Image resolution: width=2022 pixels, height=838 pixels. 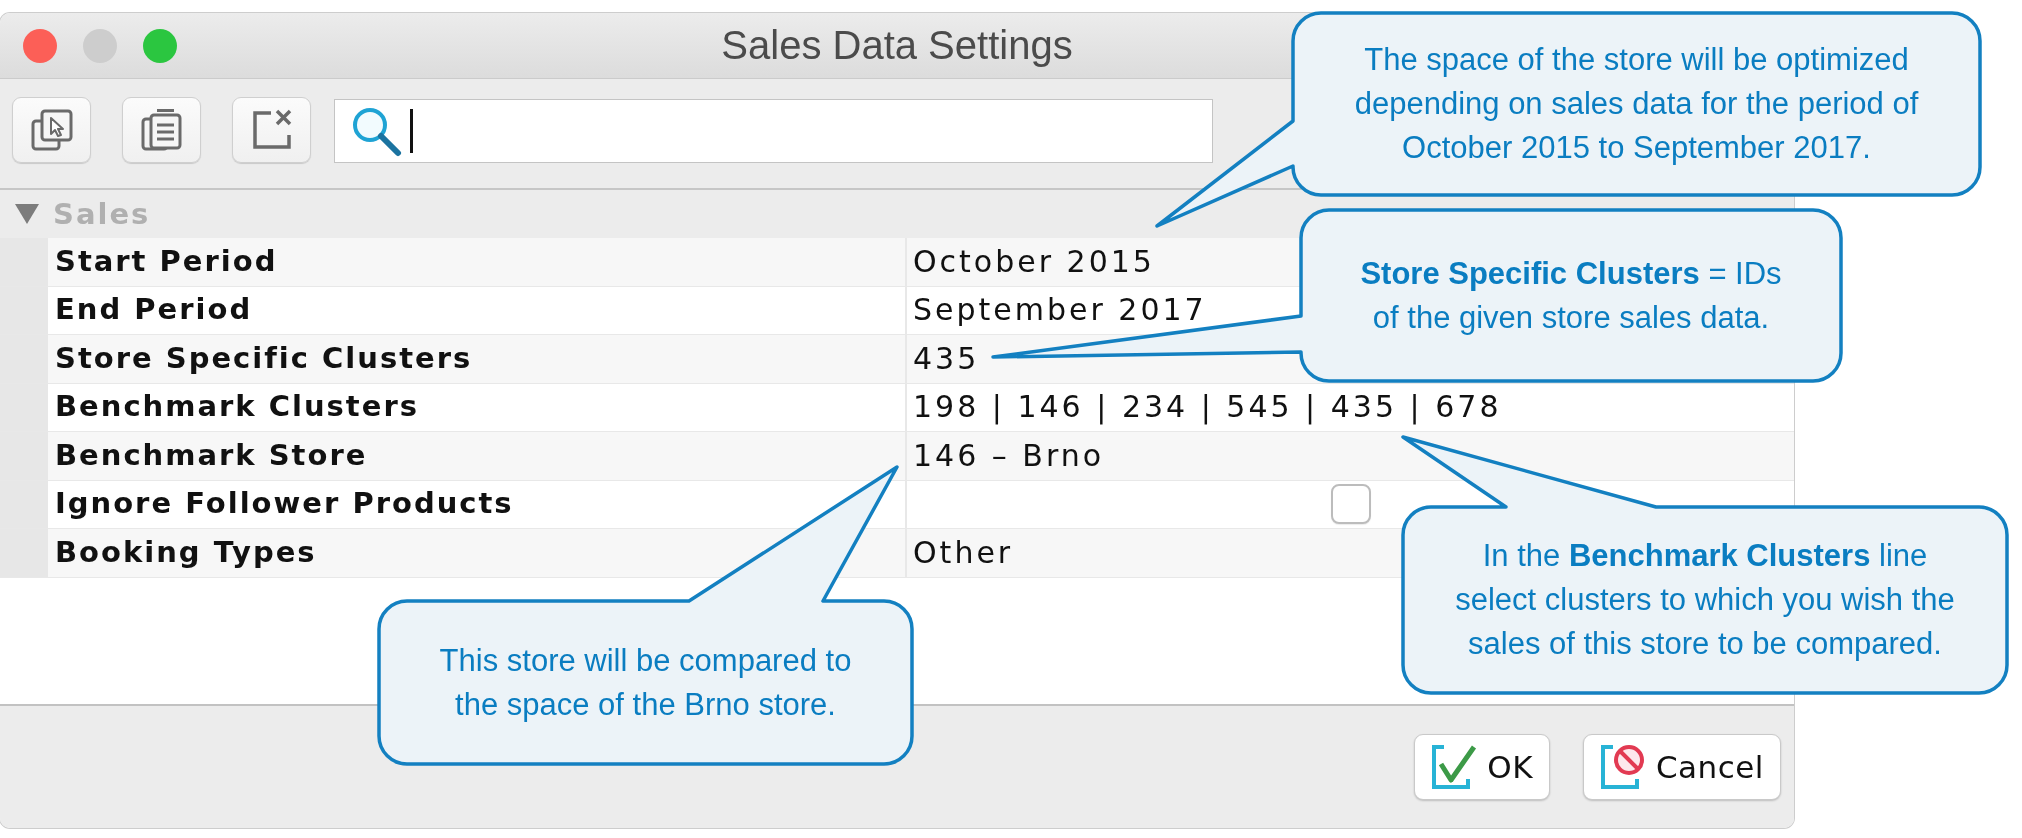 I want to click on zoom-button, so click(x=160, y=45).